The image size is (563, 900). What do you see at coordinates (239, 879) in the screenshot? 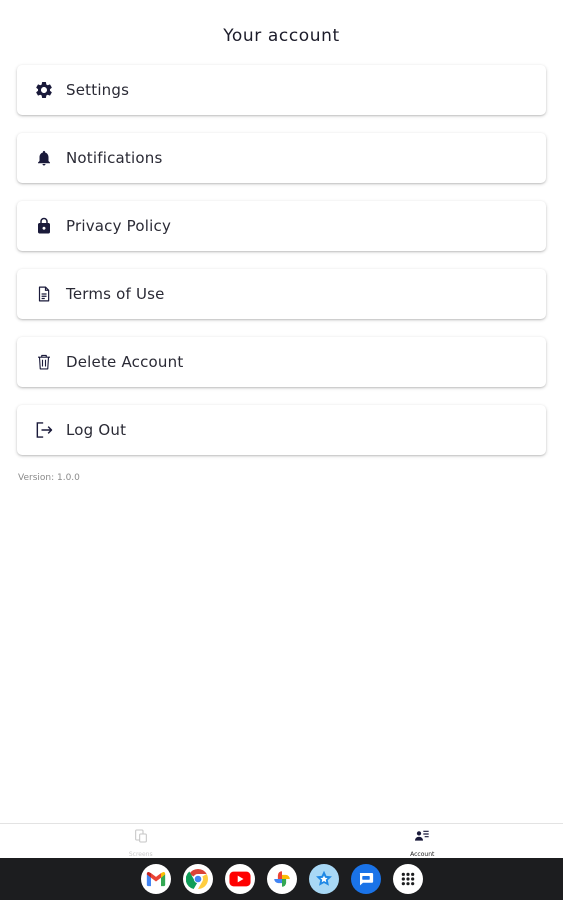
I see `youtube-icon` at bounding box center [239, 879].